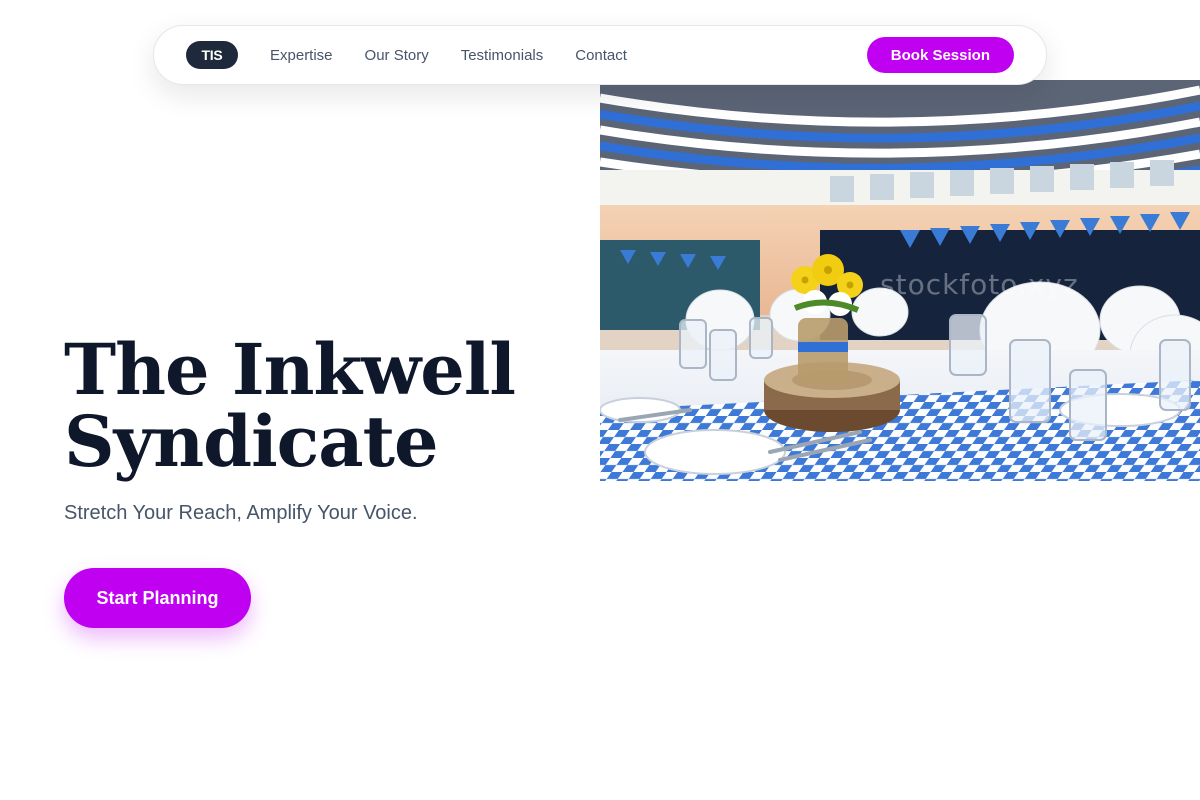 The height and width of the screenshot is (800, 1200). I want to click on hero-title-line-1: The Inkwell, so click(290, 369).